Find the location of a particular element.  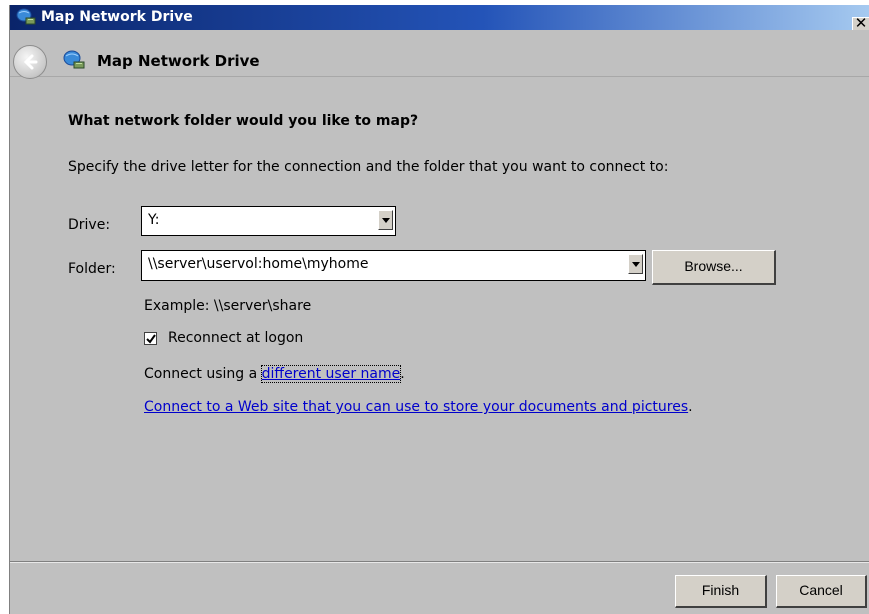

connect-prefix: Connect using a is located at coordinates (203, 374).